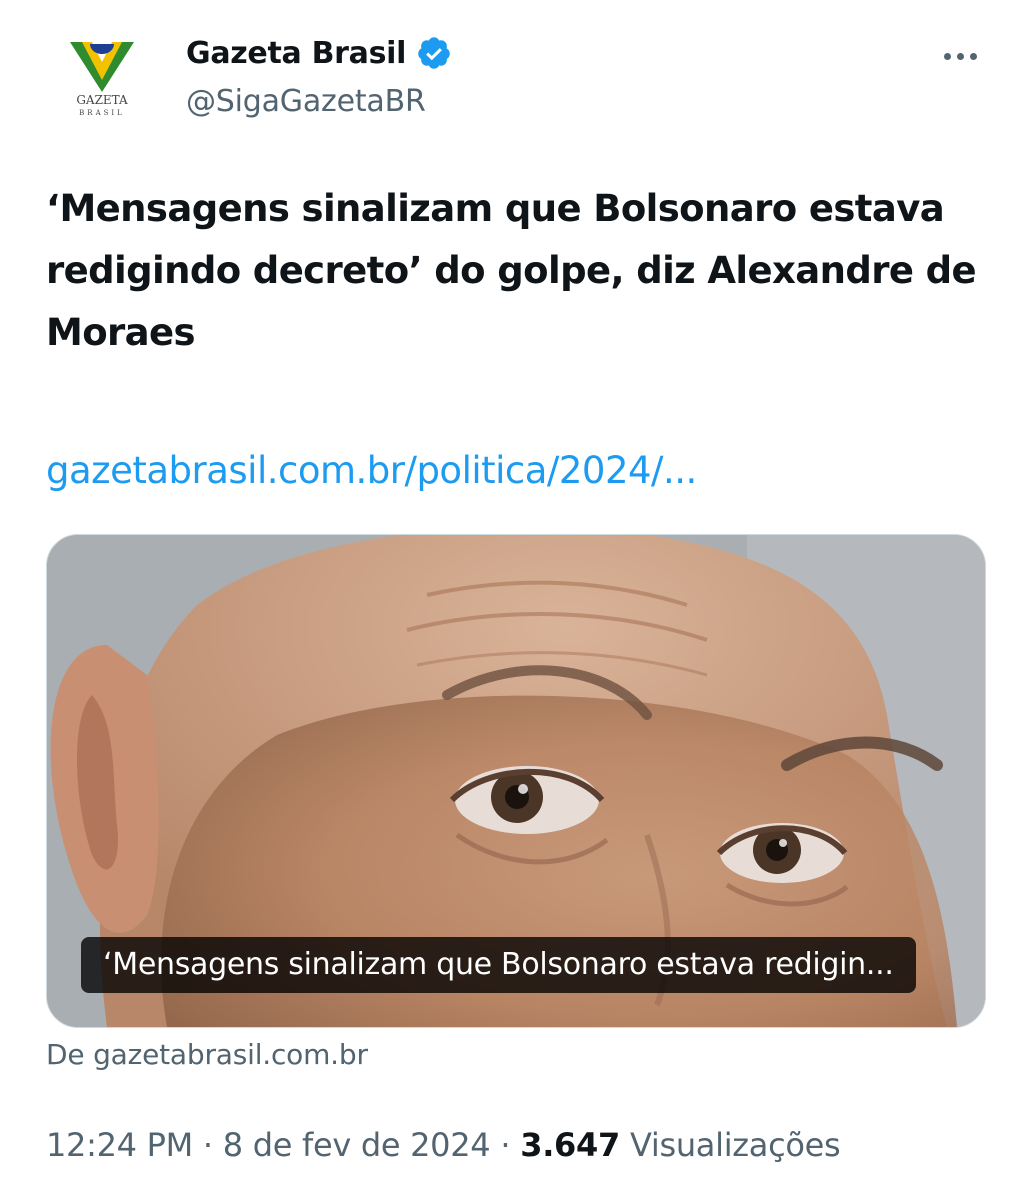  I want to click on verified-badge-icon, so click(434, 53).